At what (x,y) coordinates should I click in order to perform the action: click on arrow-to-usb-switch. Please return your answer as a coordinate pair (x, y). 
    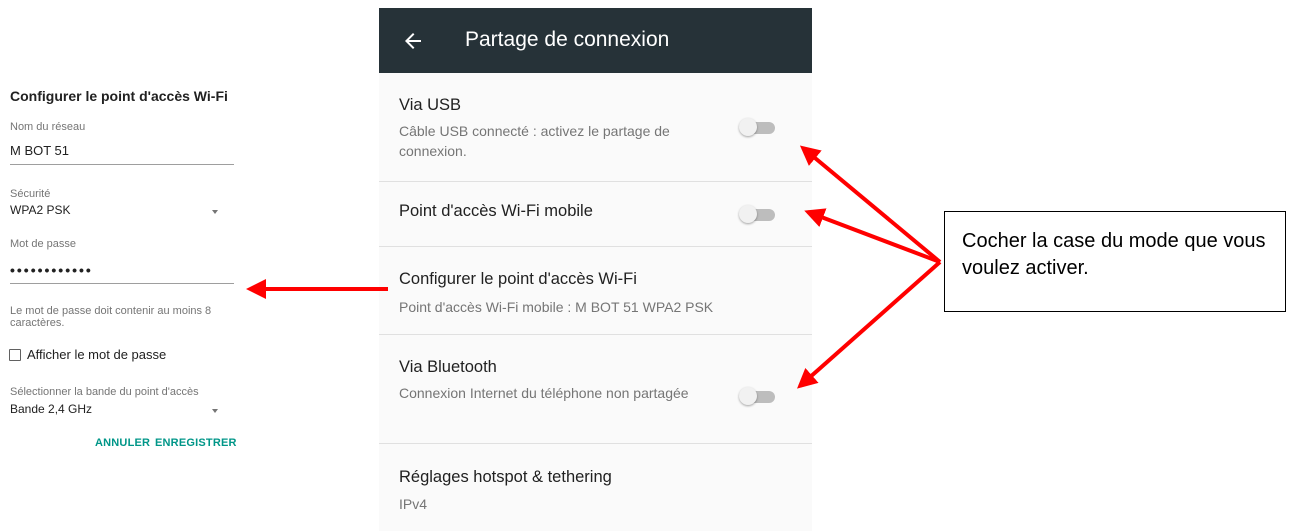
    Looking at the image, I should click on (870, 204).